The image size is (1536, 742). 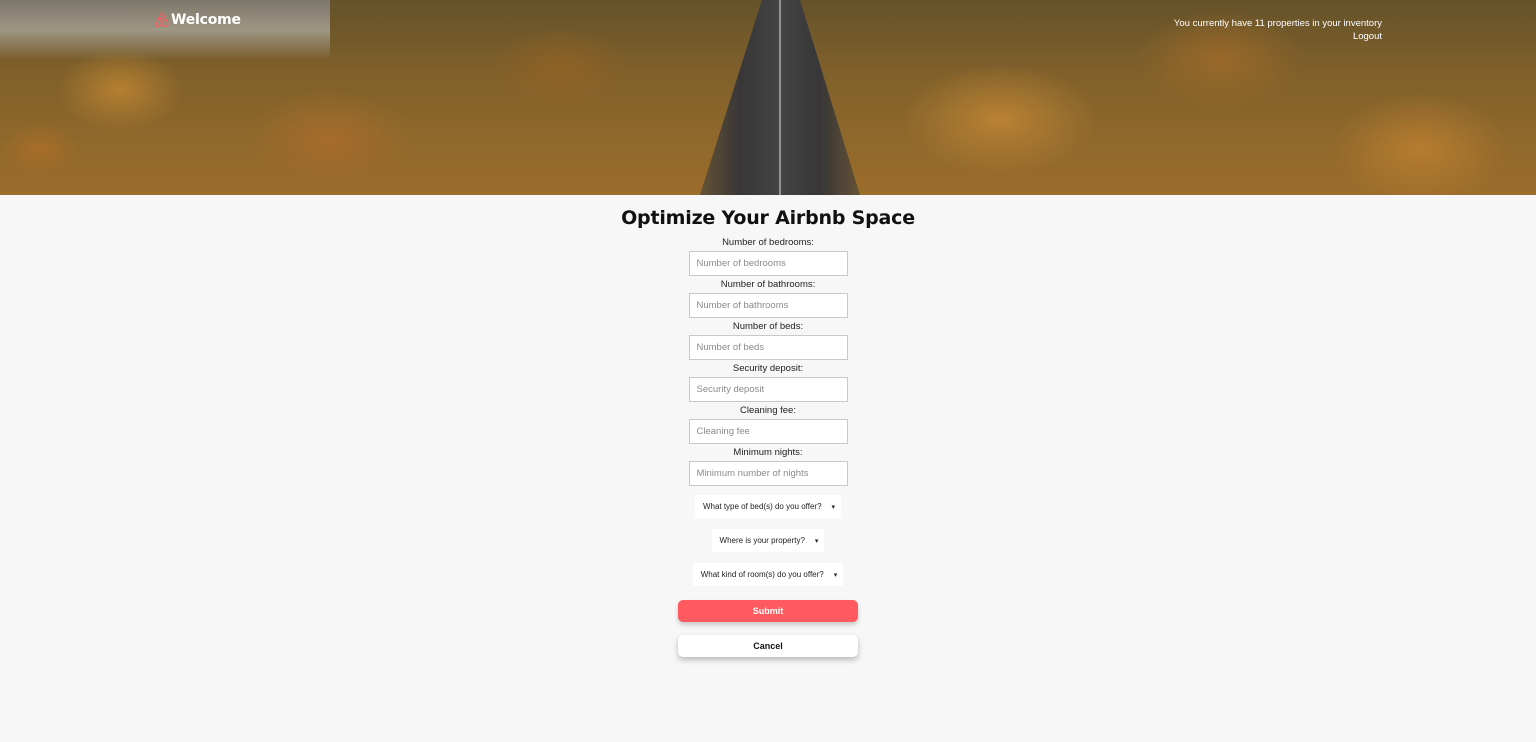 I want to click on brand: Welcome, so click(x=198, y=20).